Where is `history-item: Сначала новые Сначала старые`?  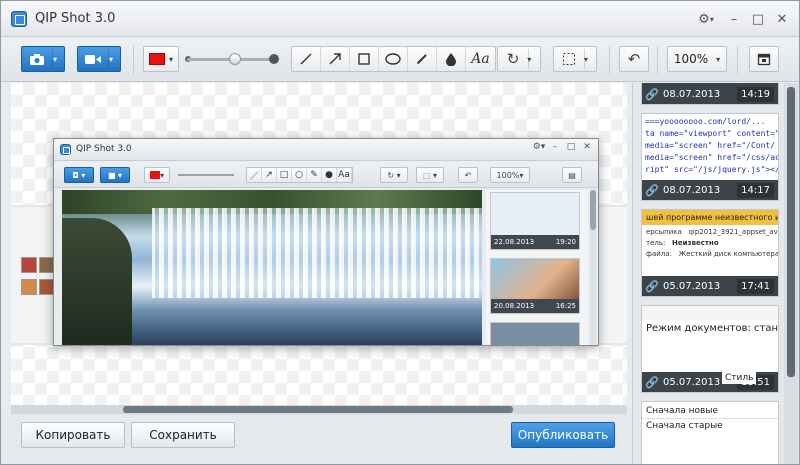 history-item: Сначала новые Сначала старые is located at coordinates (710, 432).